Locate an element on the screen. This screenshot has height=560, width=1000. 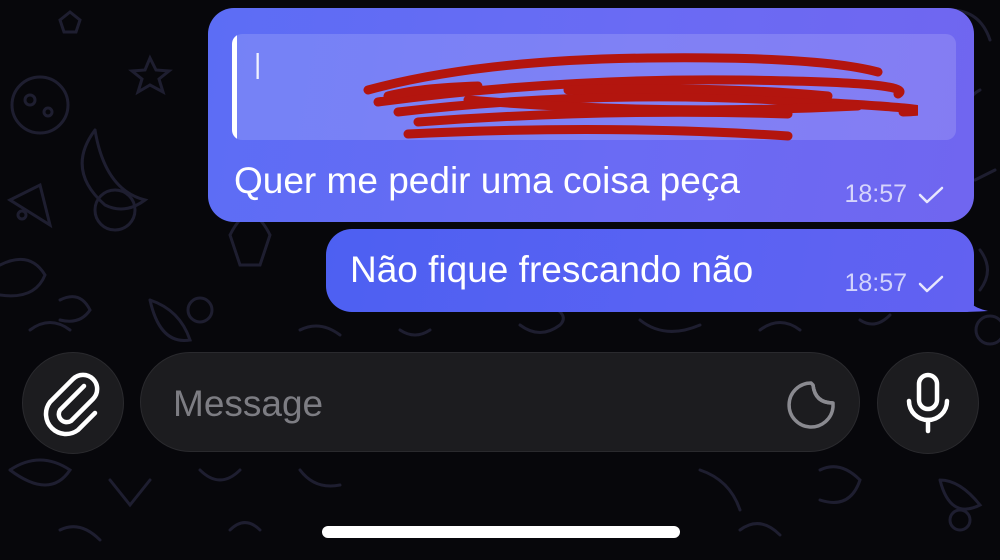
home-indicator is located at coordinates (501, 532).